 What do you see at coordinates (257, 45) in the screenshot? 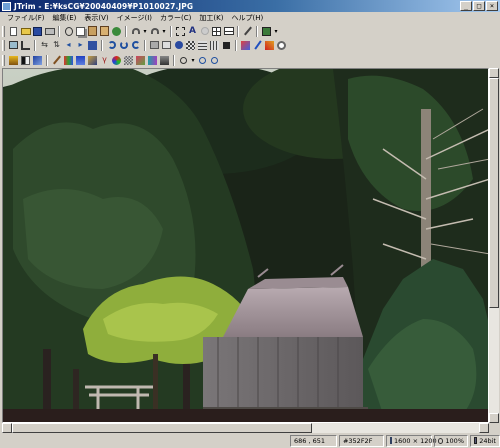
I see `pen-button` at bounding box center [257, 45].